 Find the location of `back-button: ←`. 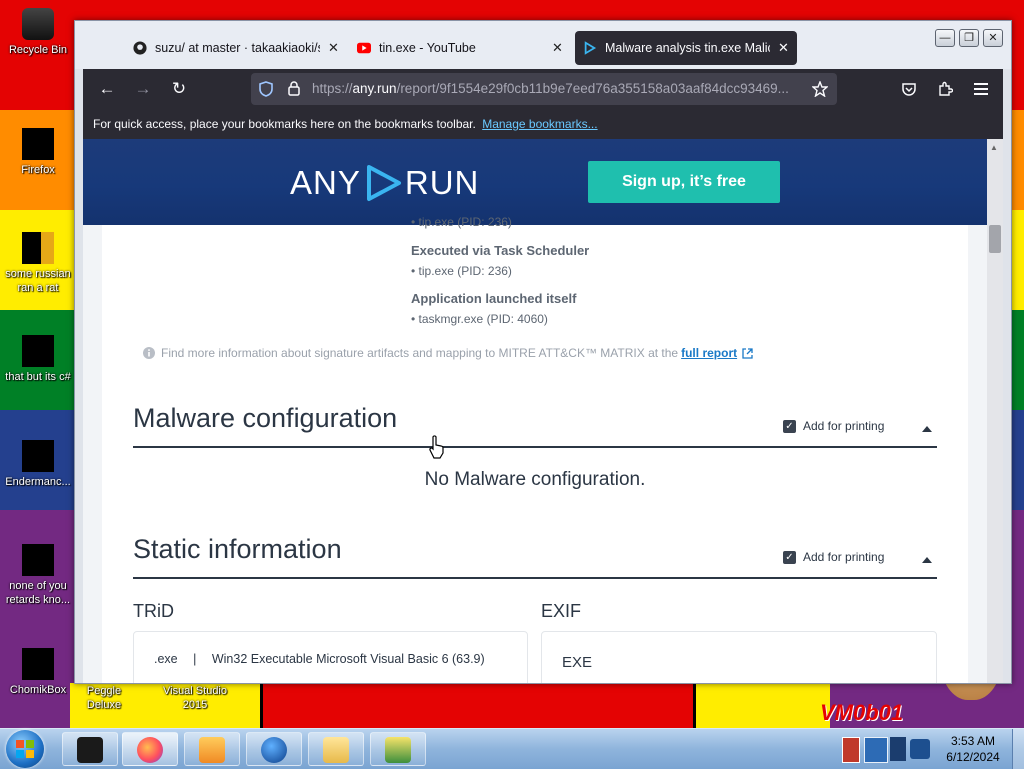

back-button: ← is located at coordinates (107, 89).